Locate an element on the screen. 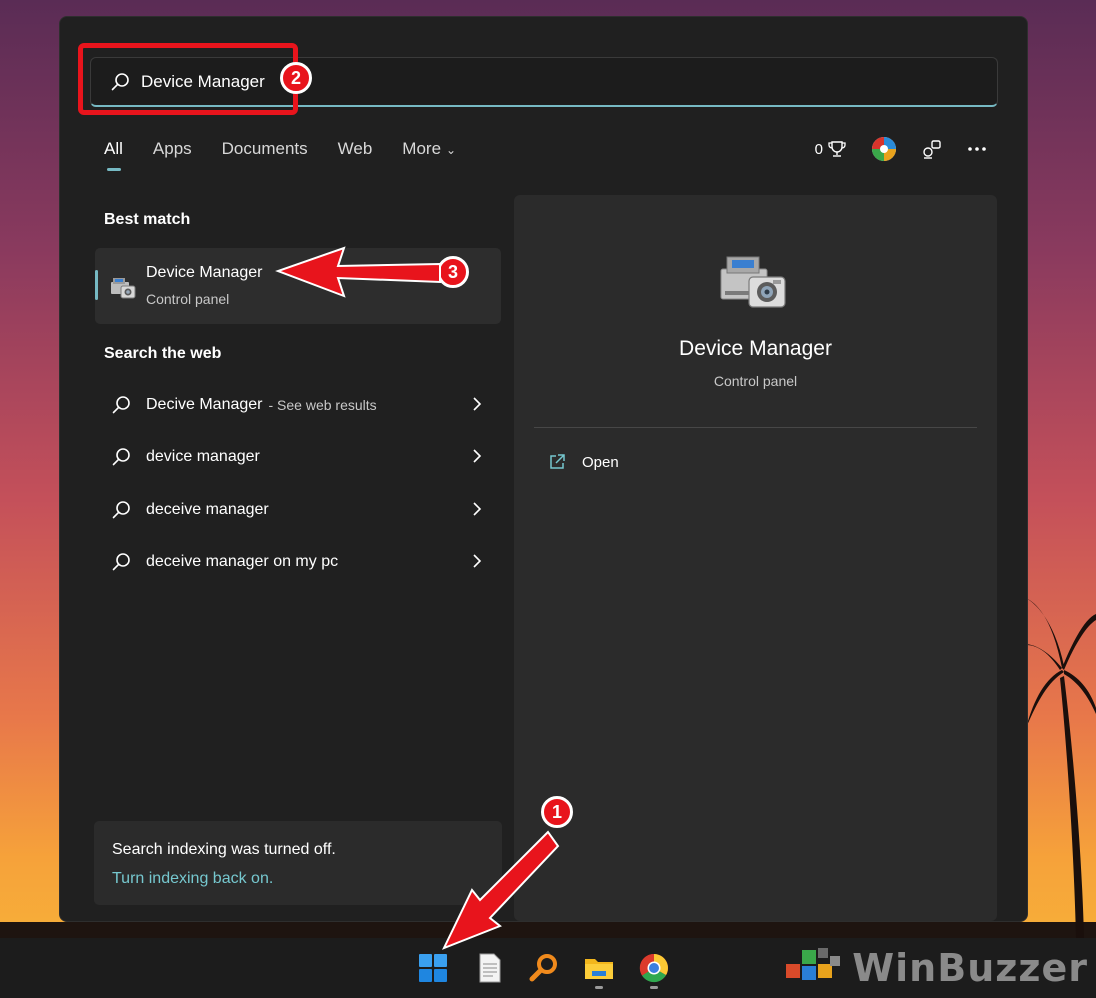 This screenshot has height=998, width=1096. open-label: Open is located at coordinates (600, 462).